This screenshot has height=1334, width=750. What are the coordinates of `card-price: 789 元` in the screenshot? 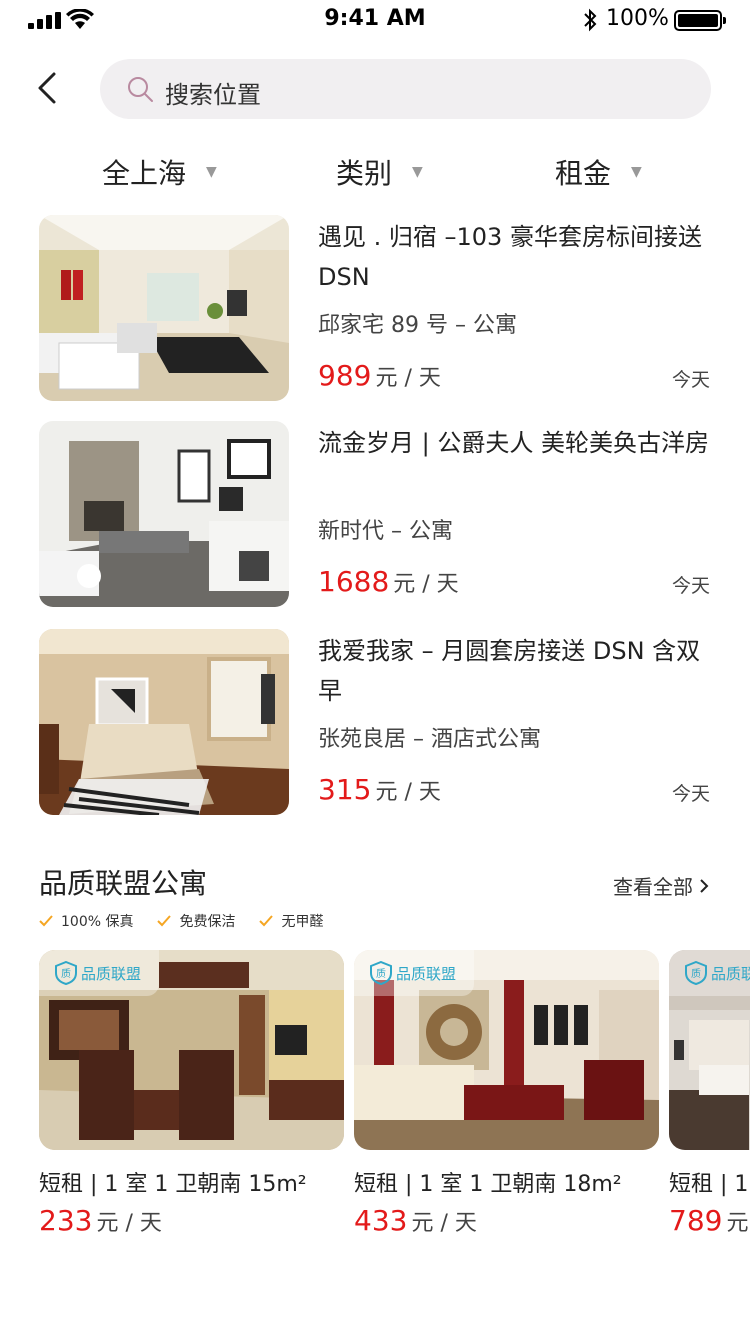 It's located at (709, 1220).